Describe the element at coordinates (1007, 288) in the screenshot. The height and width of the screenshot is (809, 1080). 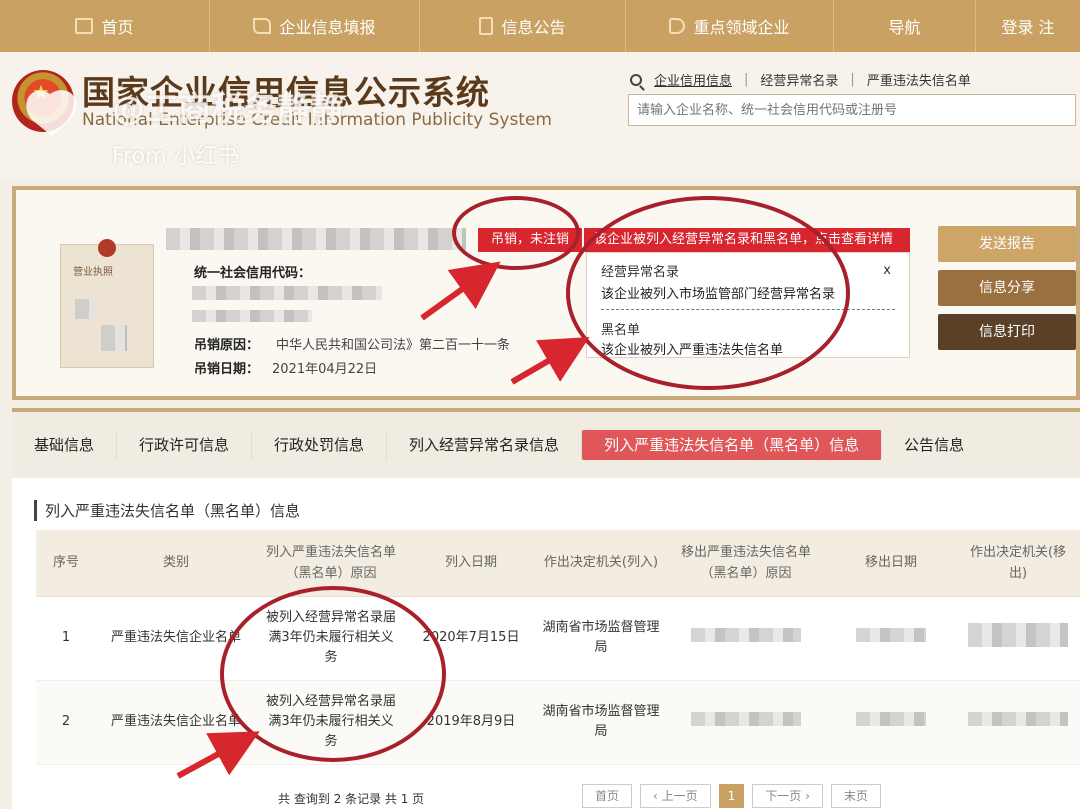
I see `share-button: 信息分享` at that location.